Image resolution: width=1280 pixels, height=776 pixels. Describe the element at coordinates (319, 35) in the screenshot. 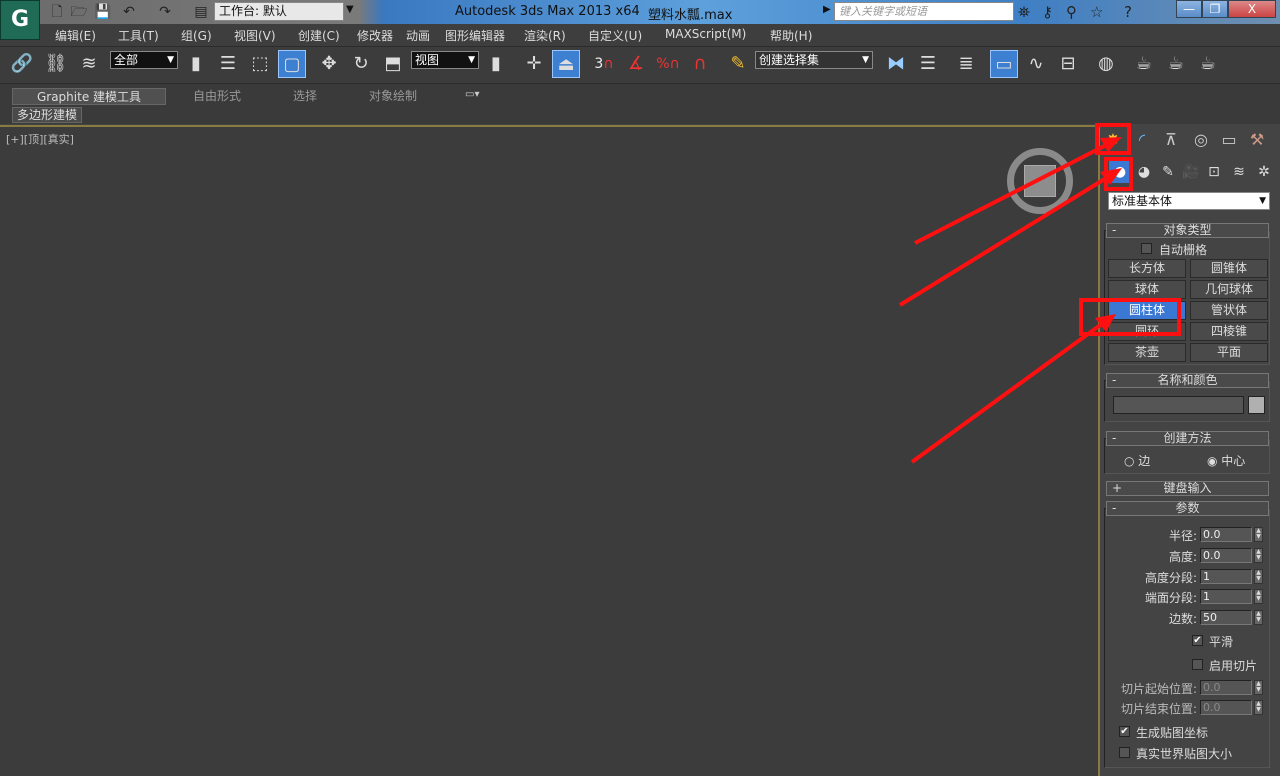

I see `menu-create: 创建(C)` at that location.